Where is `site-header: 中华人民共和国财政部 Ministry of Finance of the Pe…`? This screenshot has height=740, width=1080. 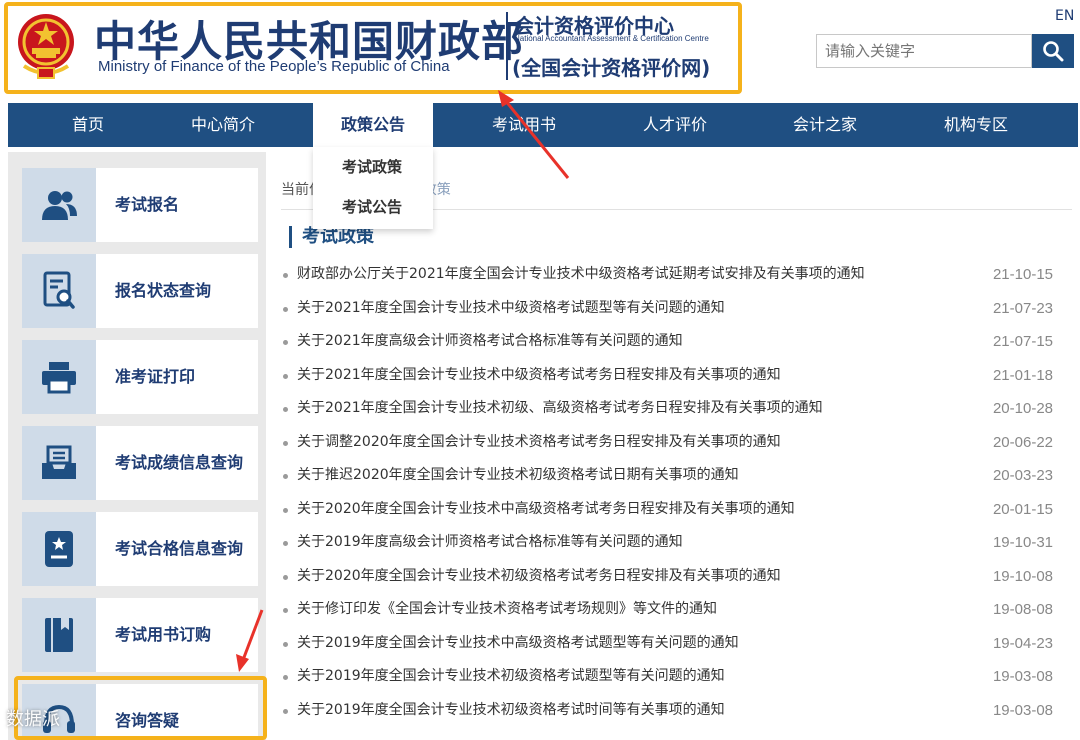 site-header: 中华人民共和国财政部 Ministry of Finance of the Pe… is located at coordinates (540, 50).